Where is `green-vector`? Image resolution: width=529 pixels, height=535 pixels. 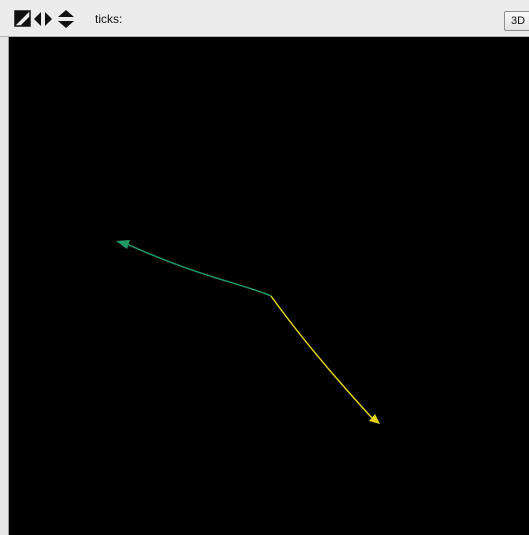 green-vector is located at coordinates (194, 268).